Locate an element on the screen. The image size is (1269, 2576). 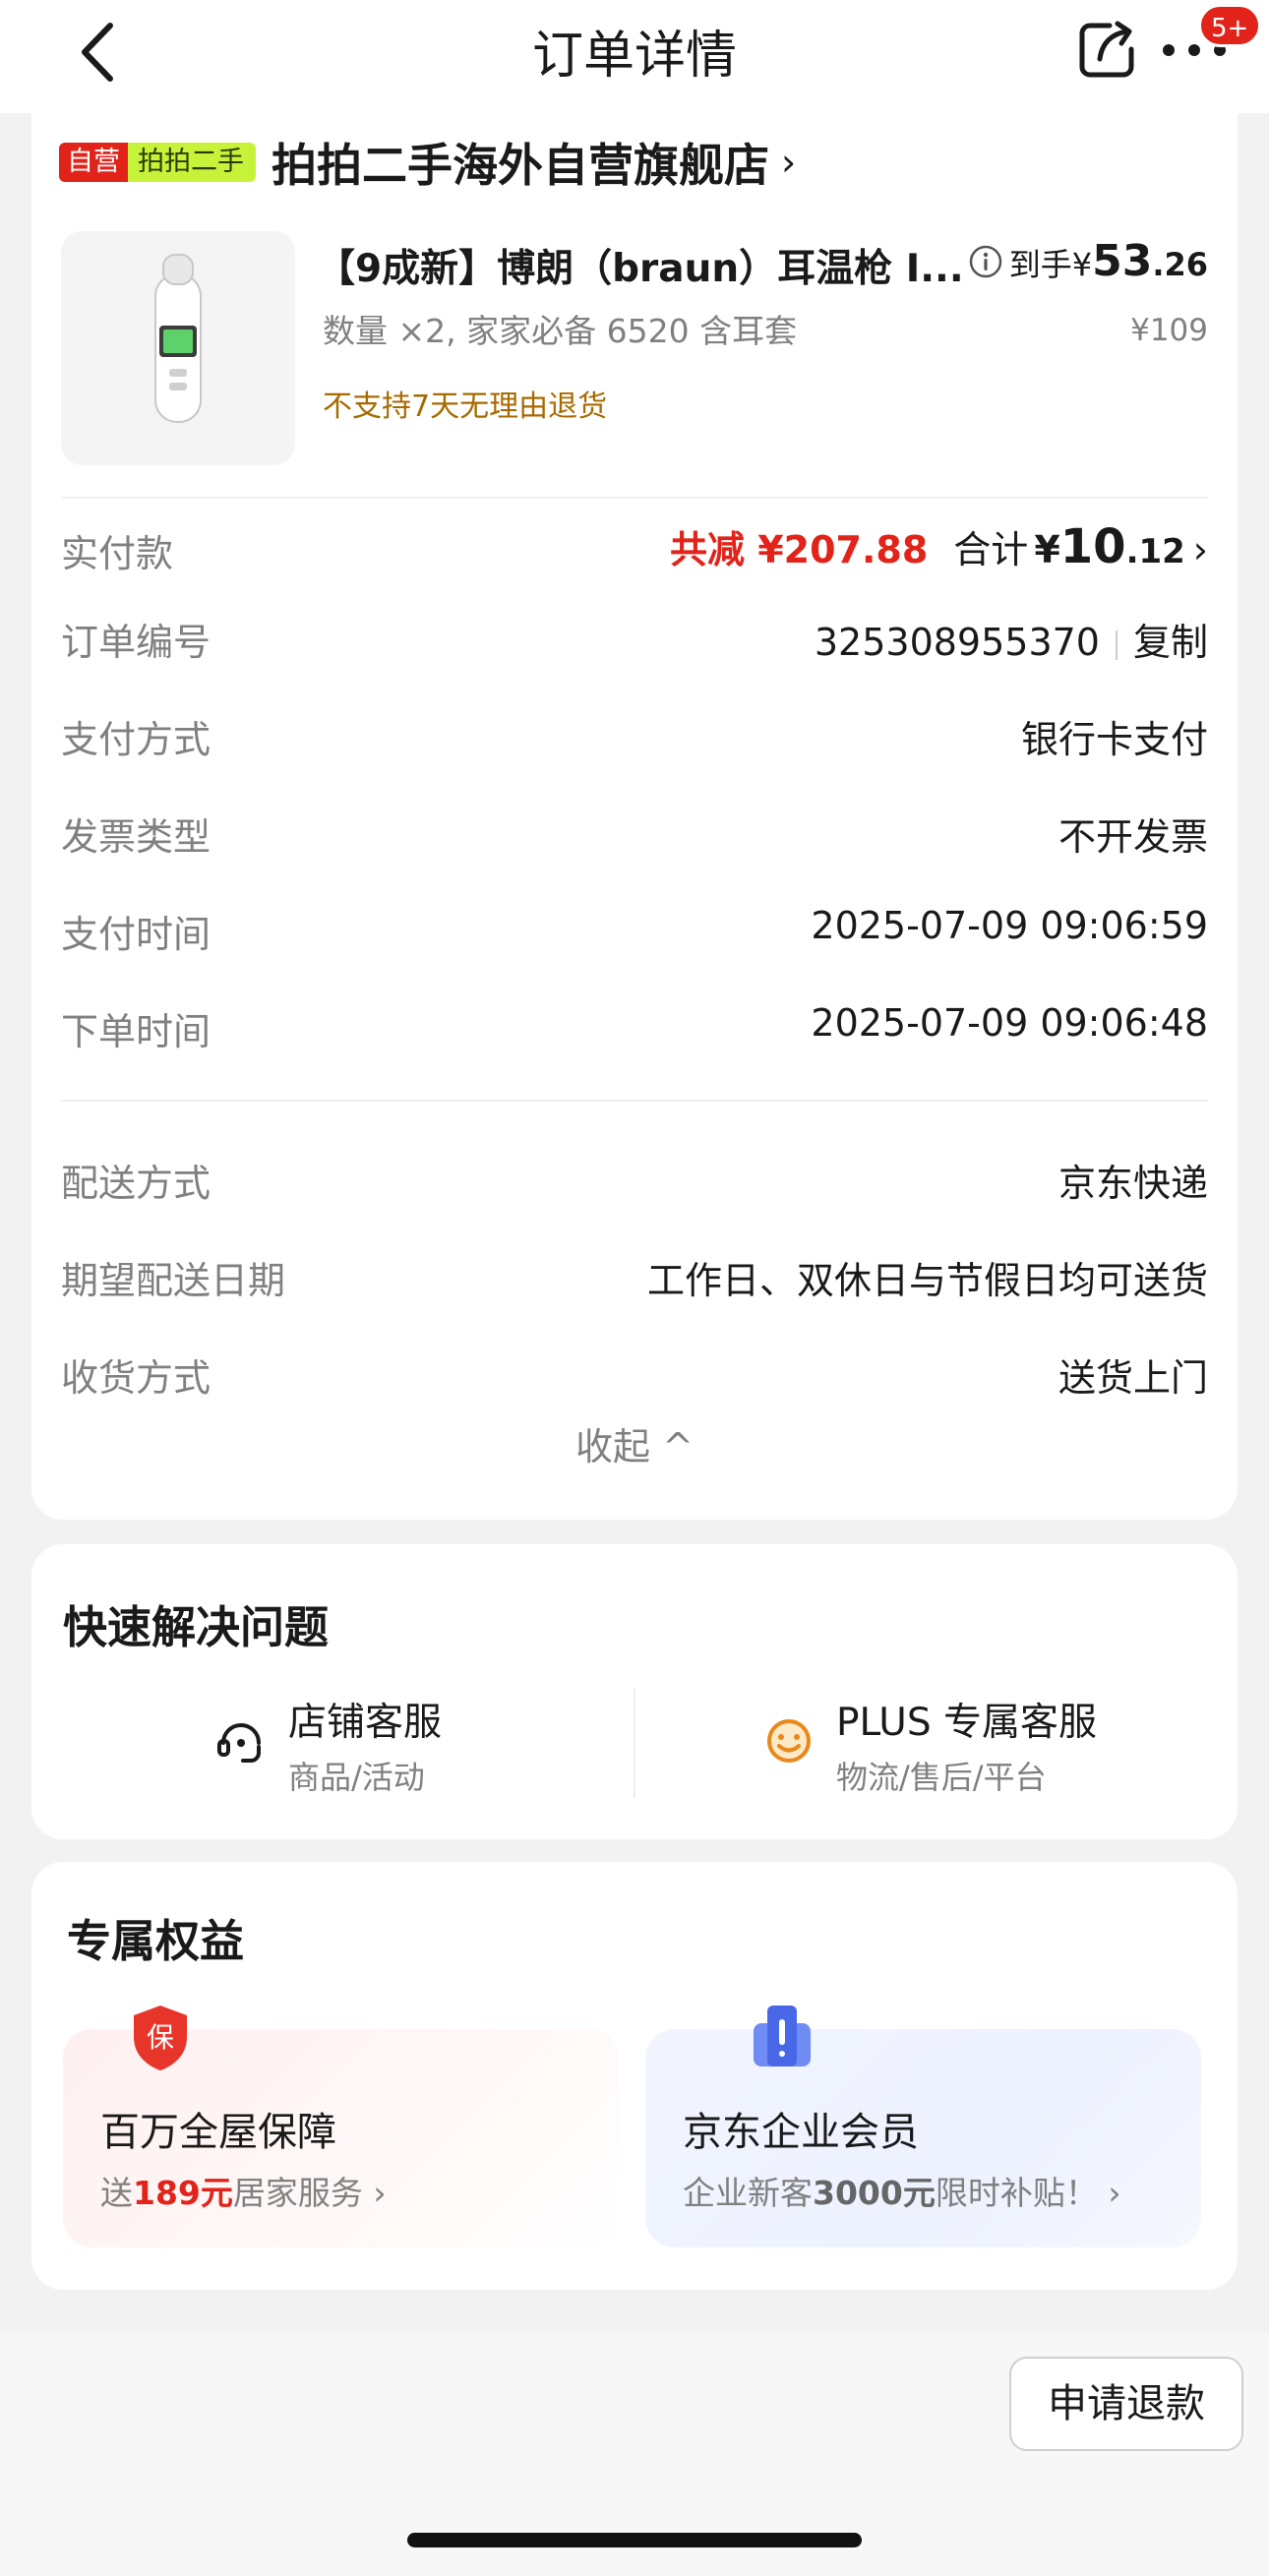
delivery-method-label: 配送方式 is located at coordinates (136, 1183).